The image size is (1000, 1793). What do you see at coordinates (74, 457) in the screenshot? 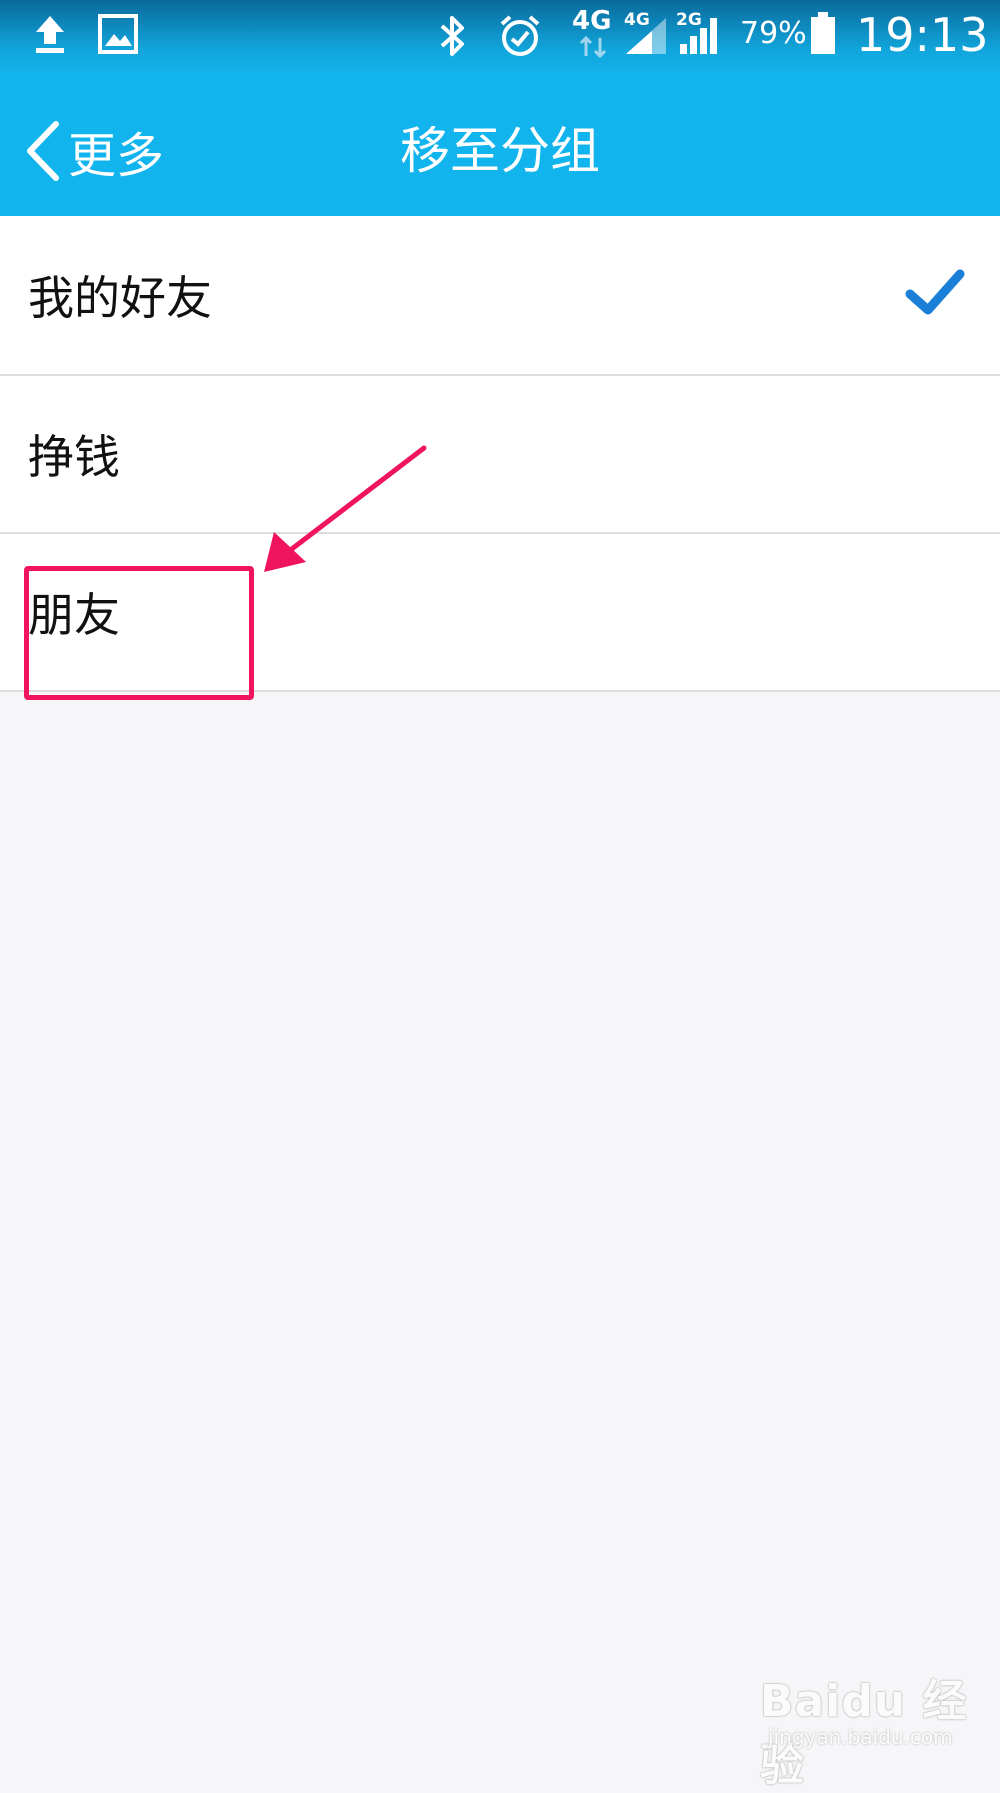
I see `group-label: 挣钱` at bounding box center [74, 457].